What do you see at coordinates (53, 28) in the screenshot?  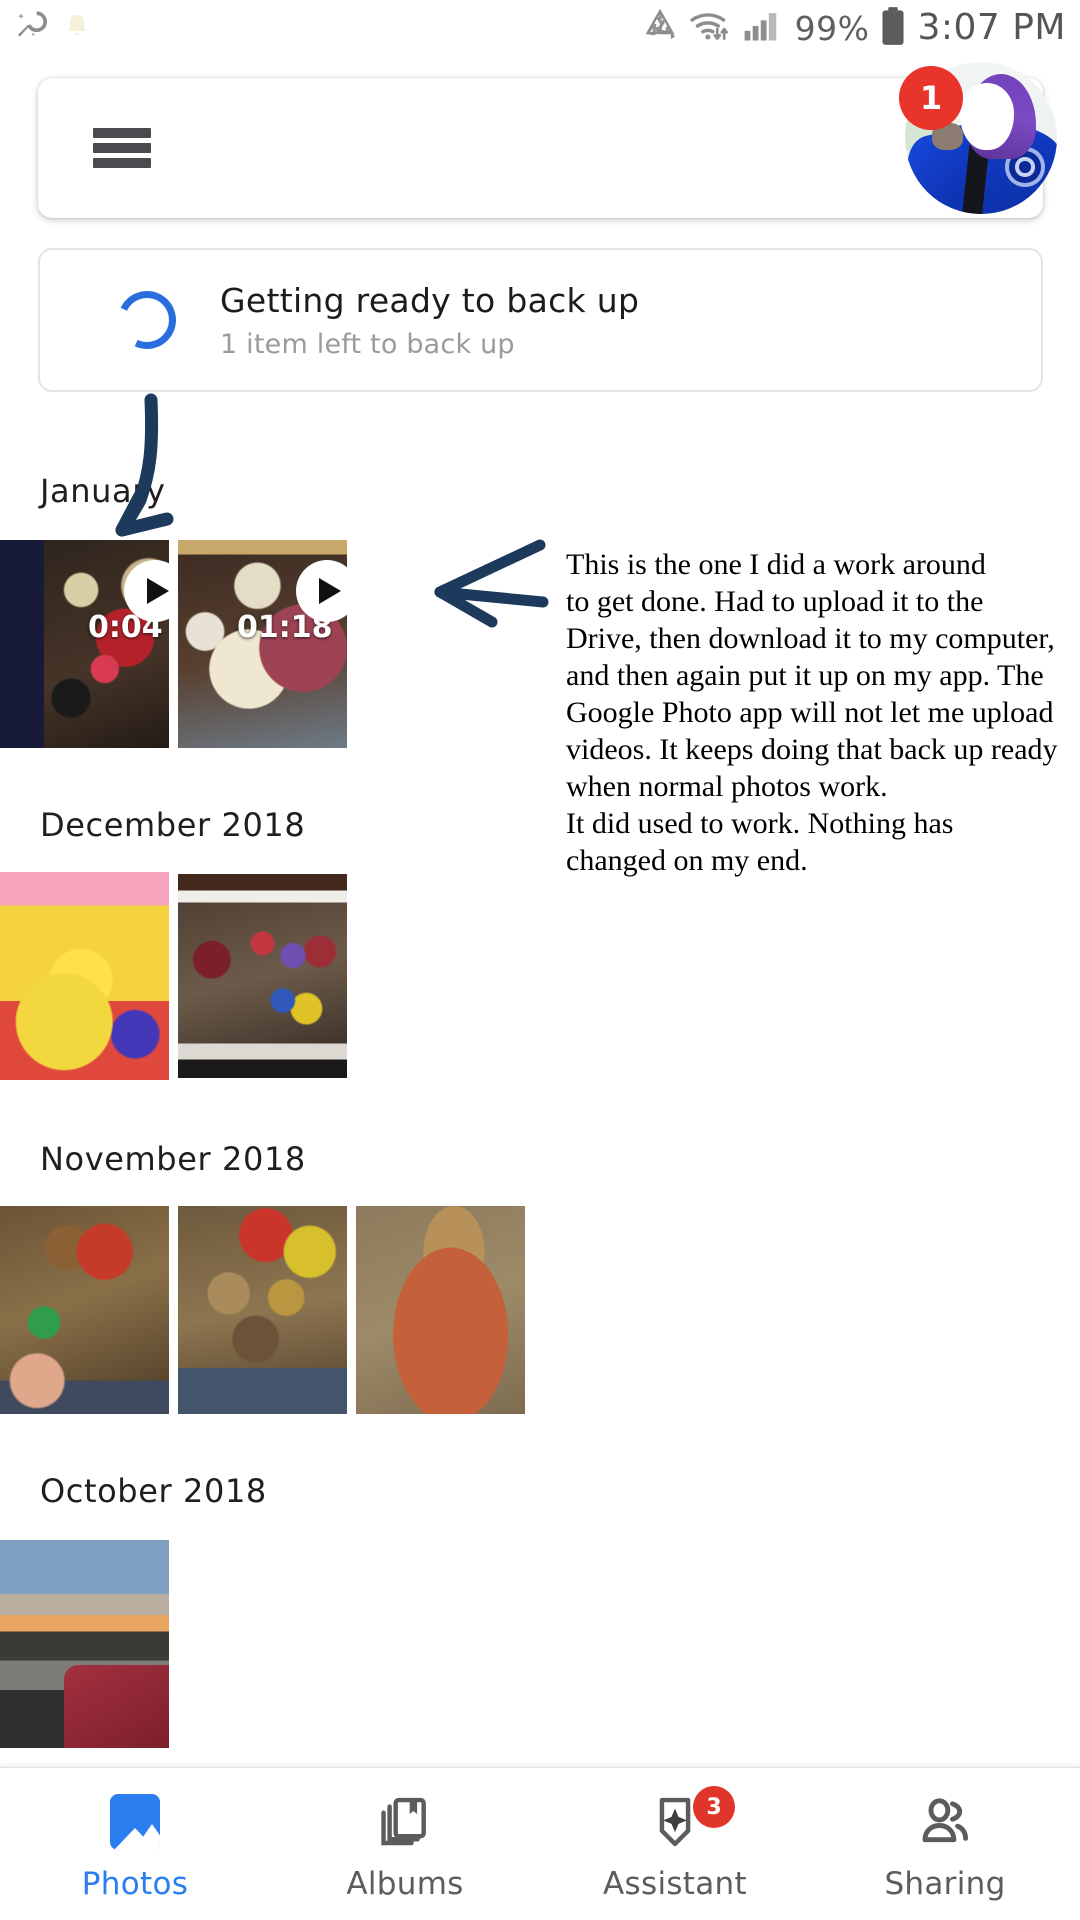 I see `status-bar-left-icons` at bounding box center [53, 28].